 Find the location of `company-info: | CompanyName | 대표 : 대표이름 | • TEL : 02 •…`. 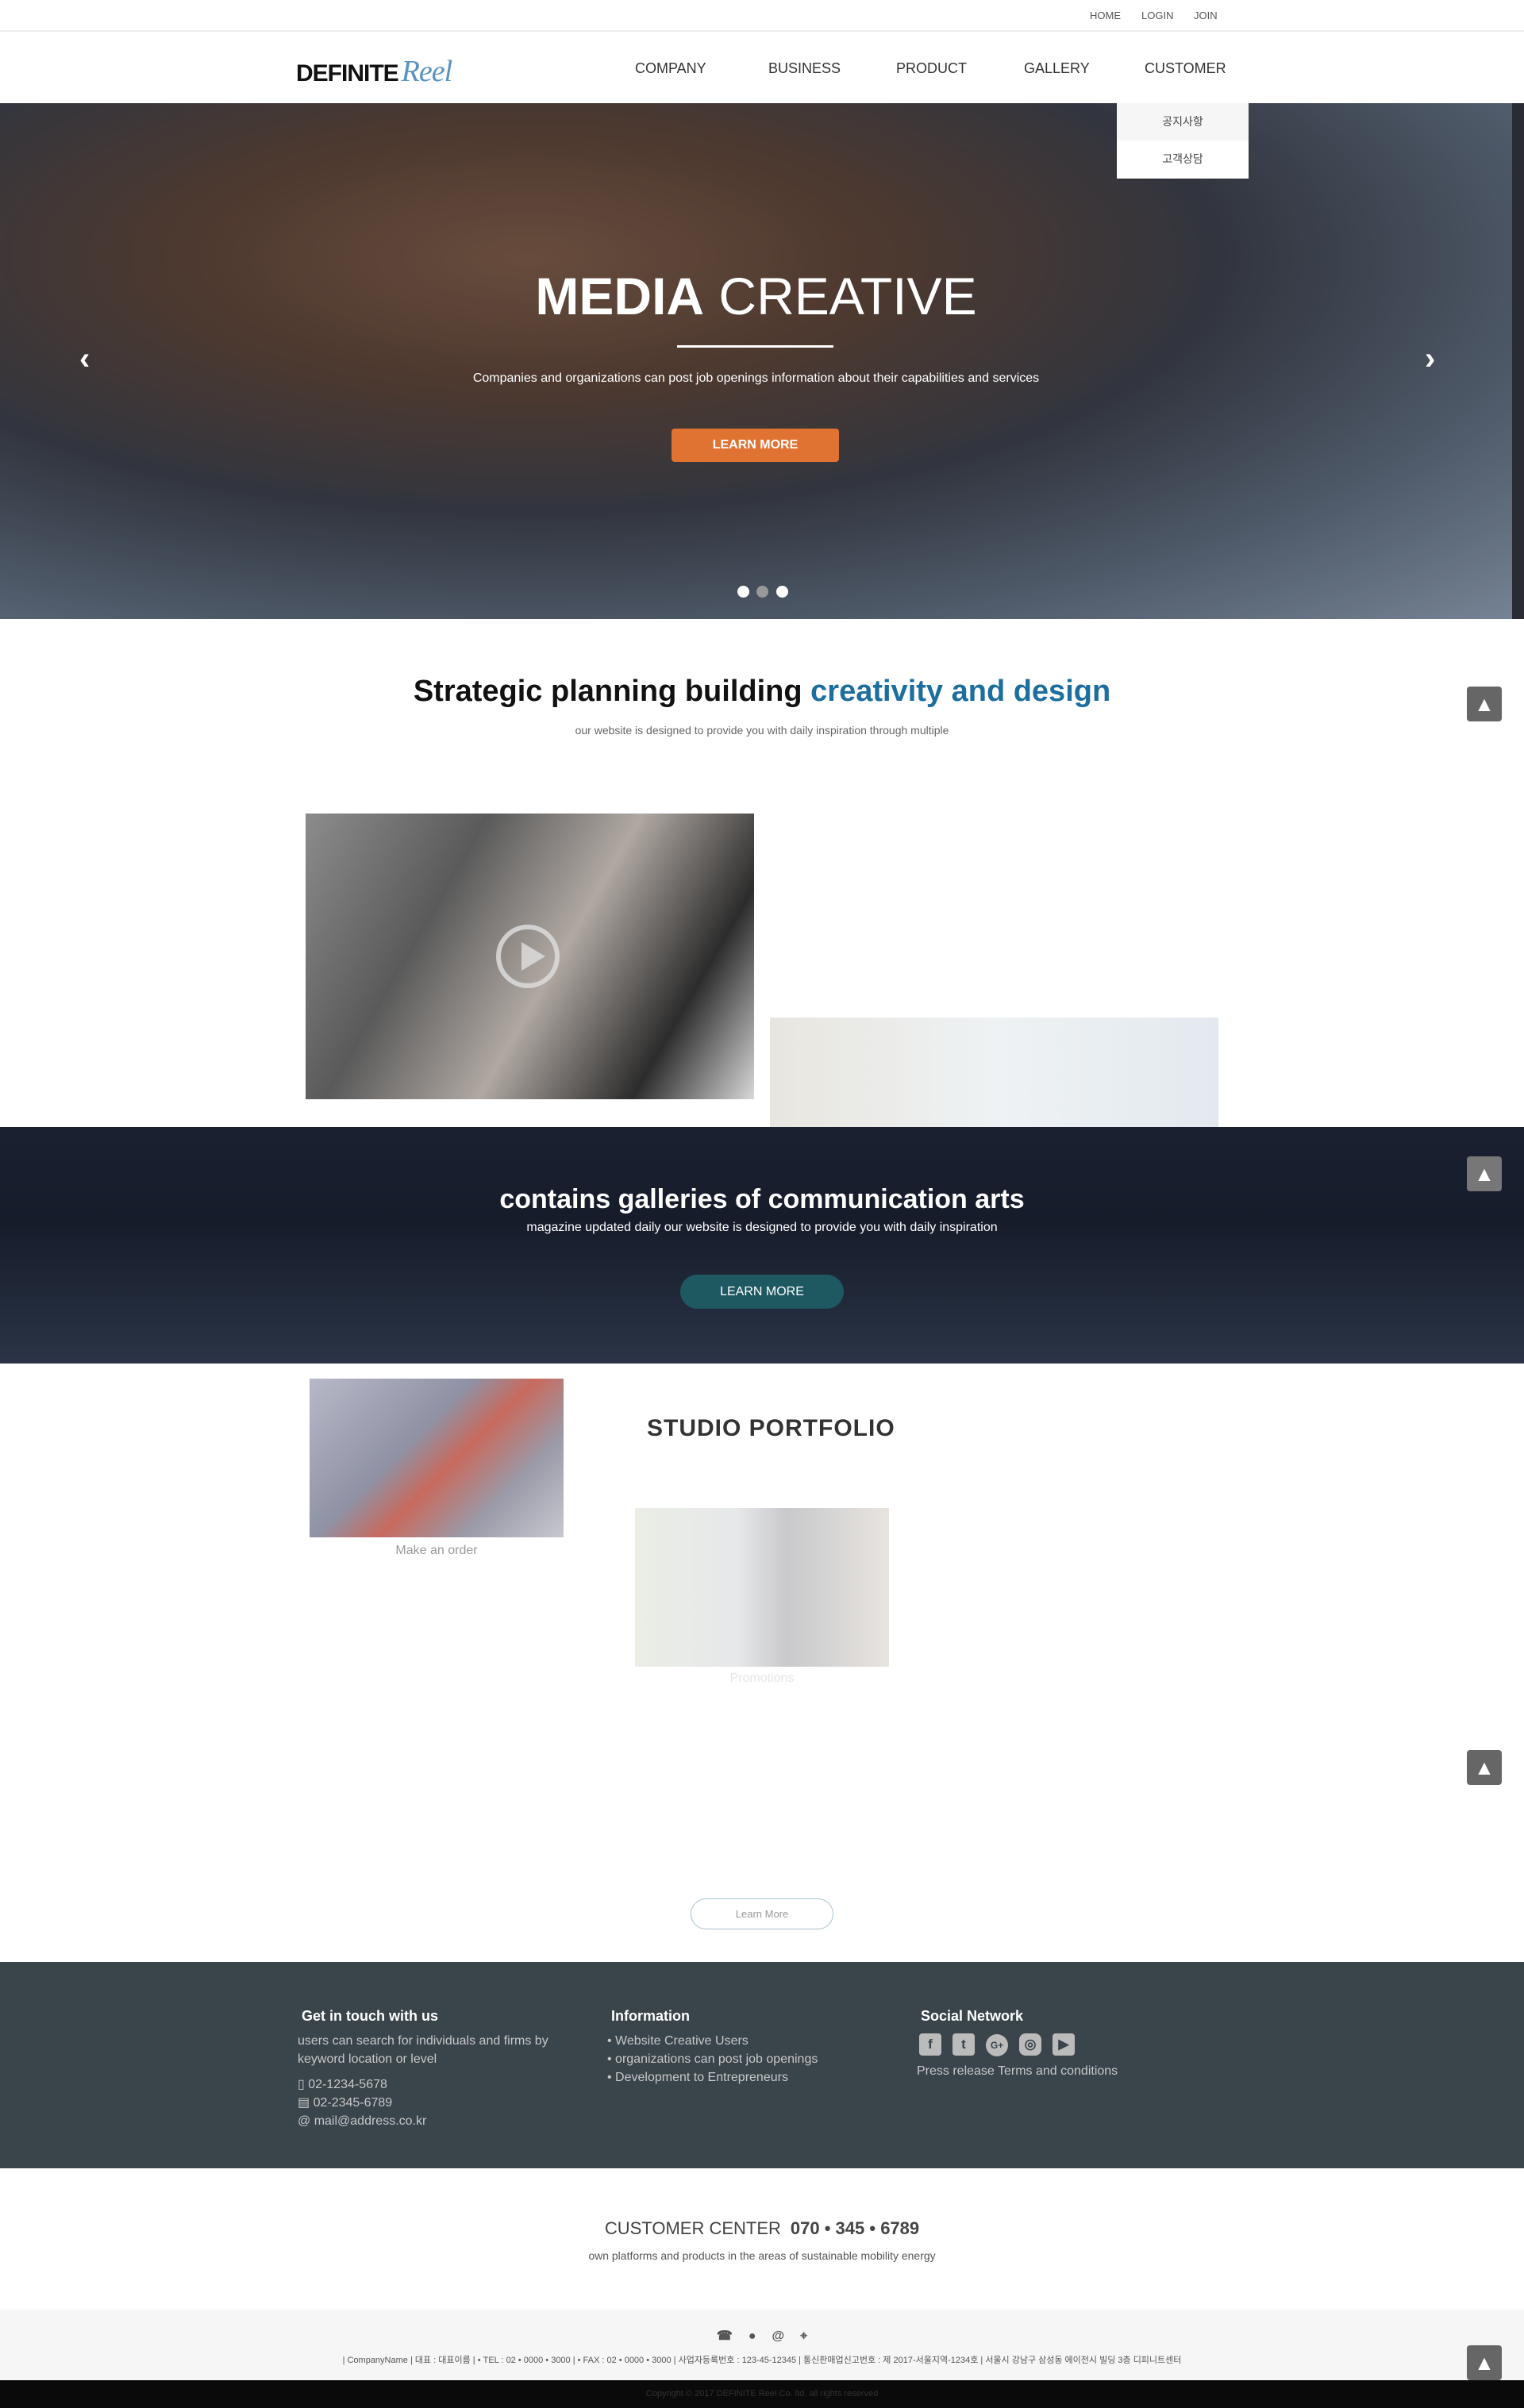

company-info: | CompanyName | 대표 : 대표이름 | • TEL : 02 •… is located at coordinates (762, 2360).